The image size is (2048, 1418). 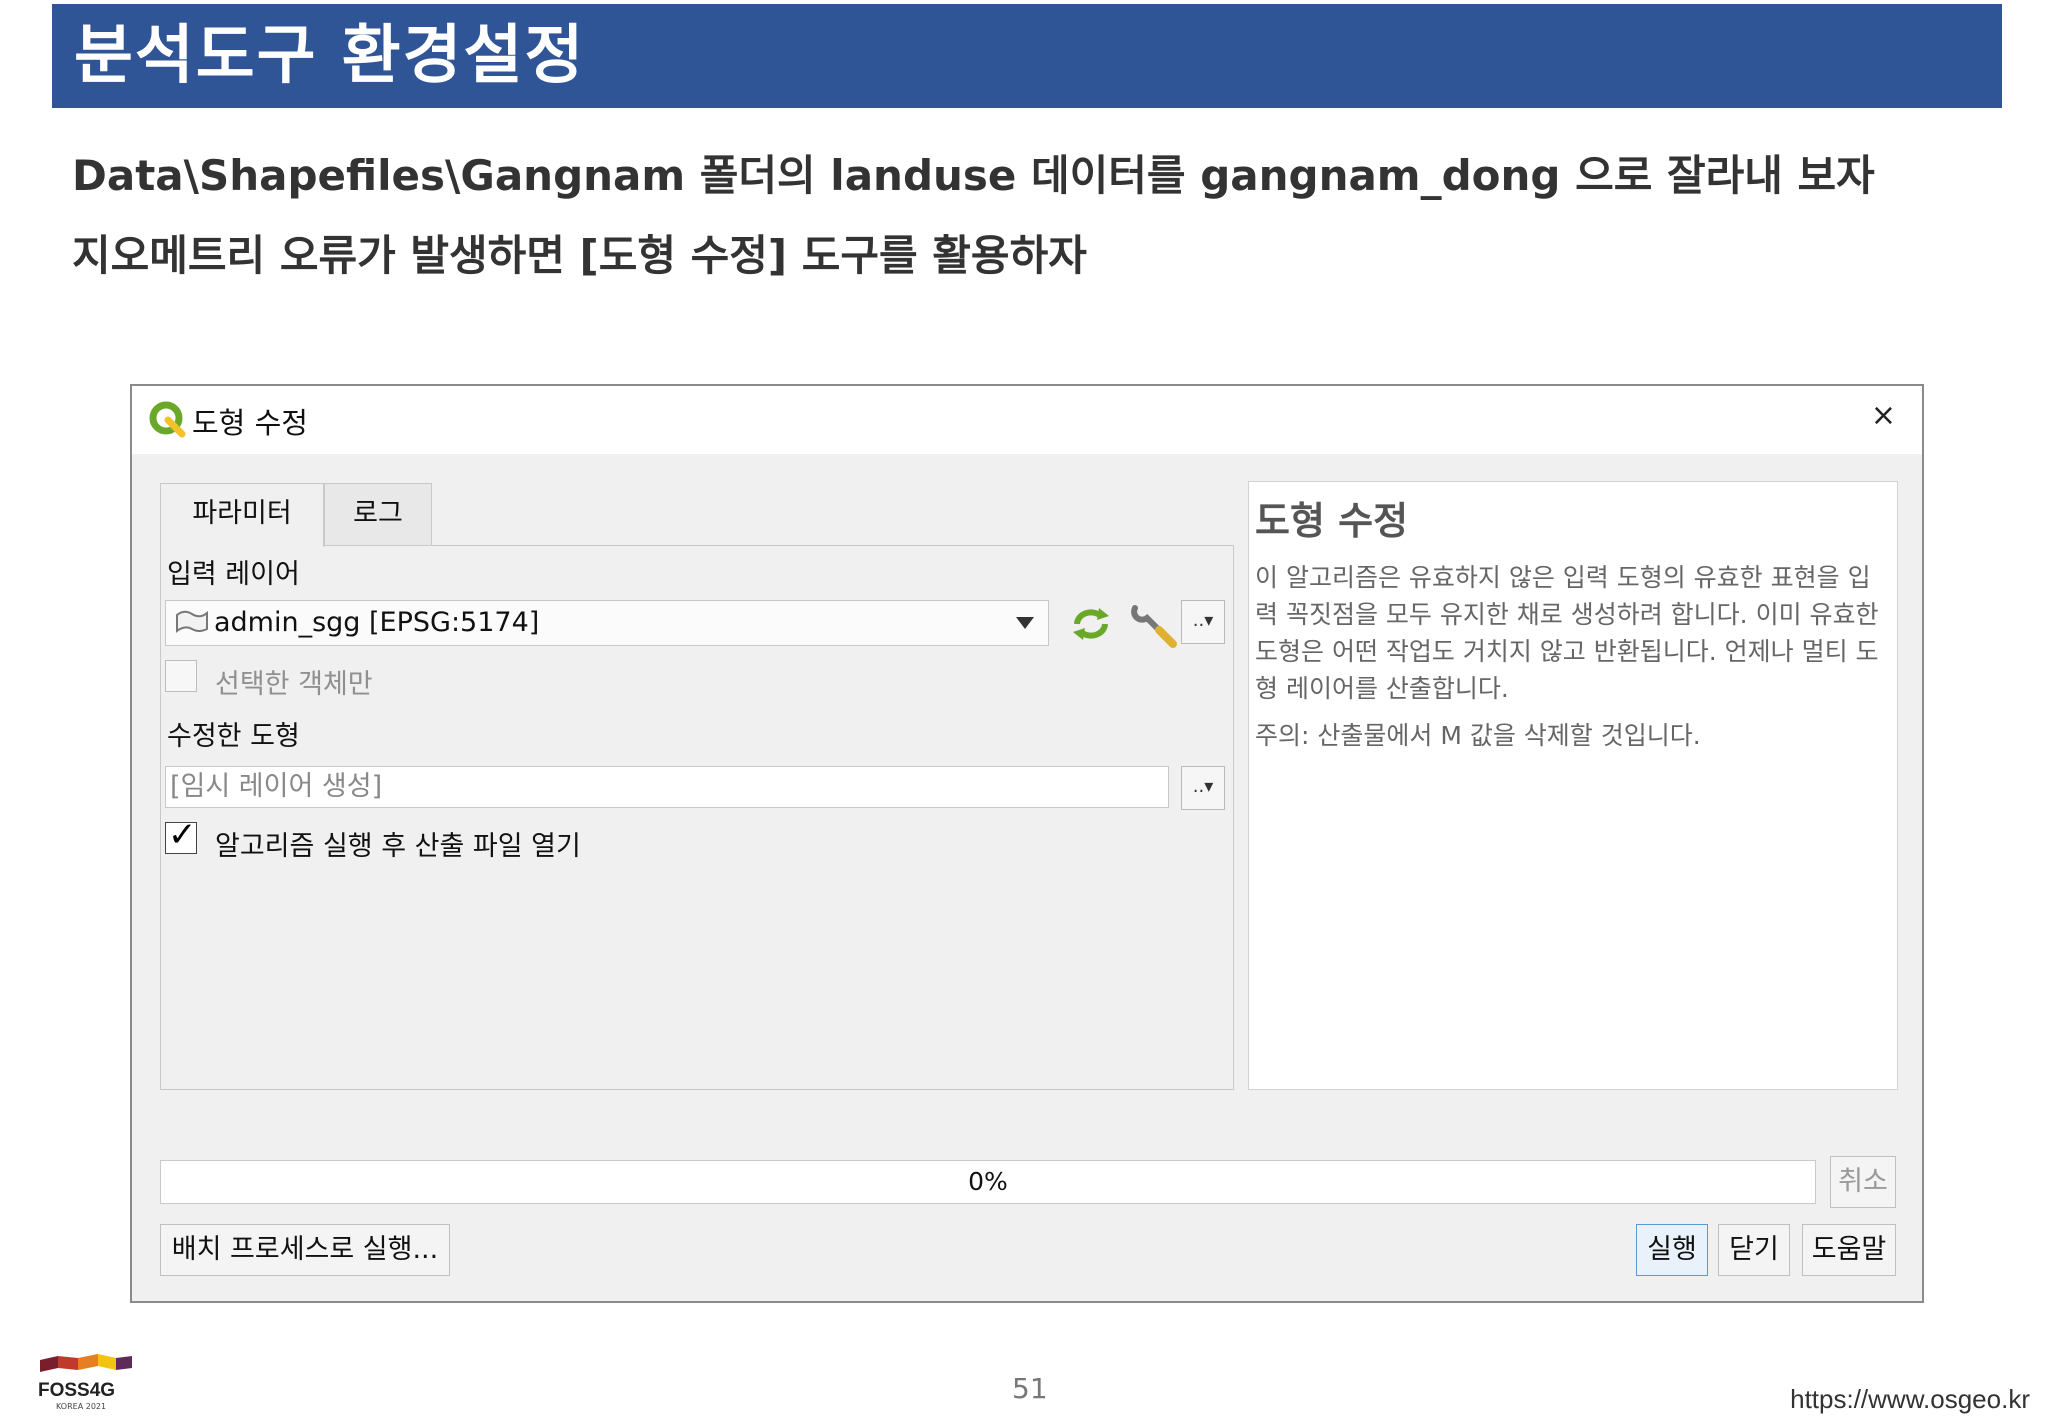 What do you see at coordinates (1910, 1399) in the screenshot?
I see `footer-url: https://www.osgeo.kr` at bounding box center [1910, 1399].